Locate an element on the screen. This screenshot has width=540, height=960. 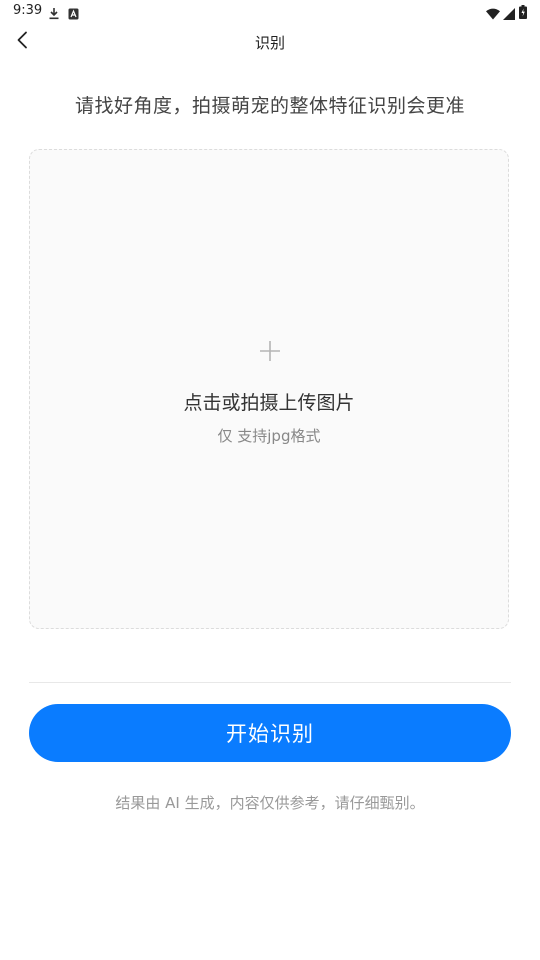
status-time: 9:39 is located at coordinates (28, 10).